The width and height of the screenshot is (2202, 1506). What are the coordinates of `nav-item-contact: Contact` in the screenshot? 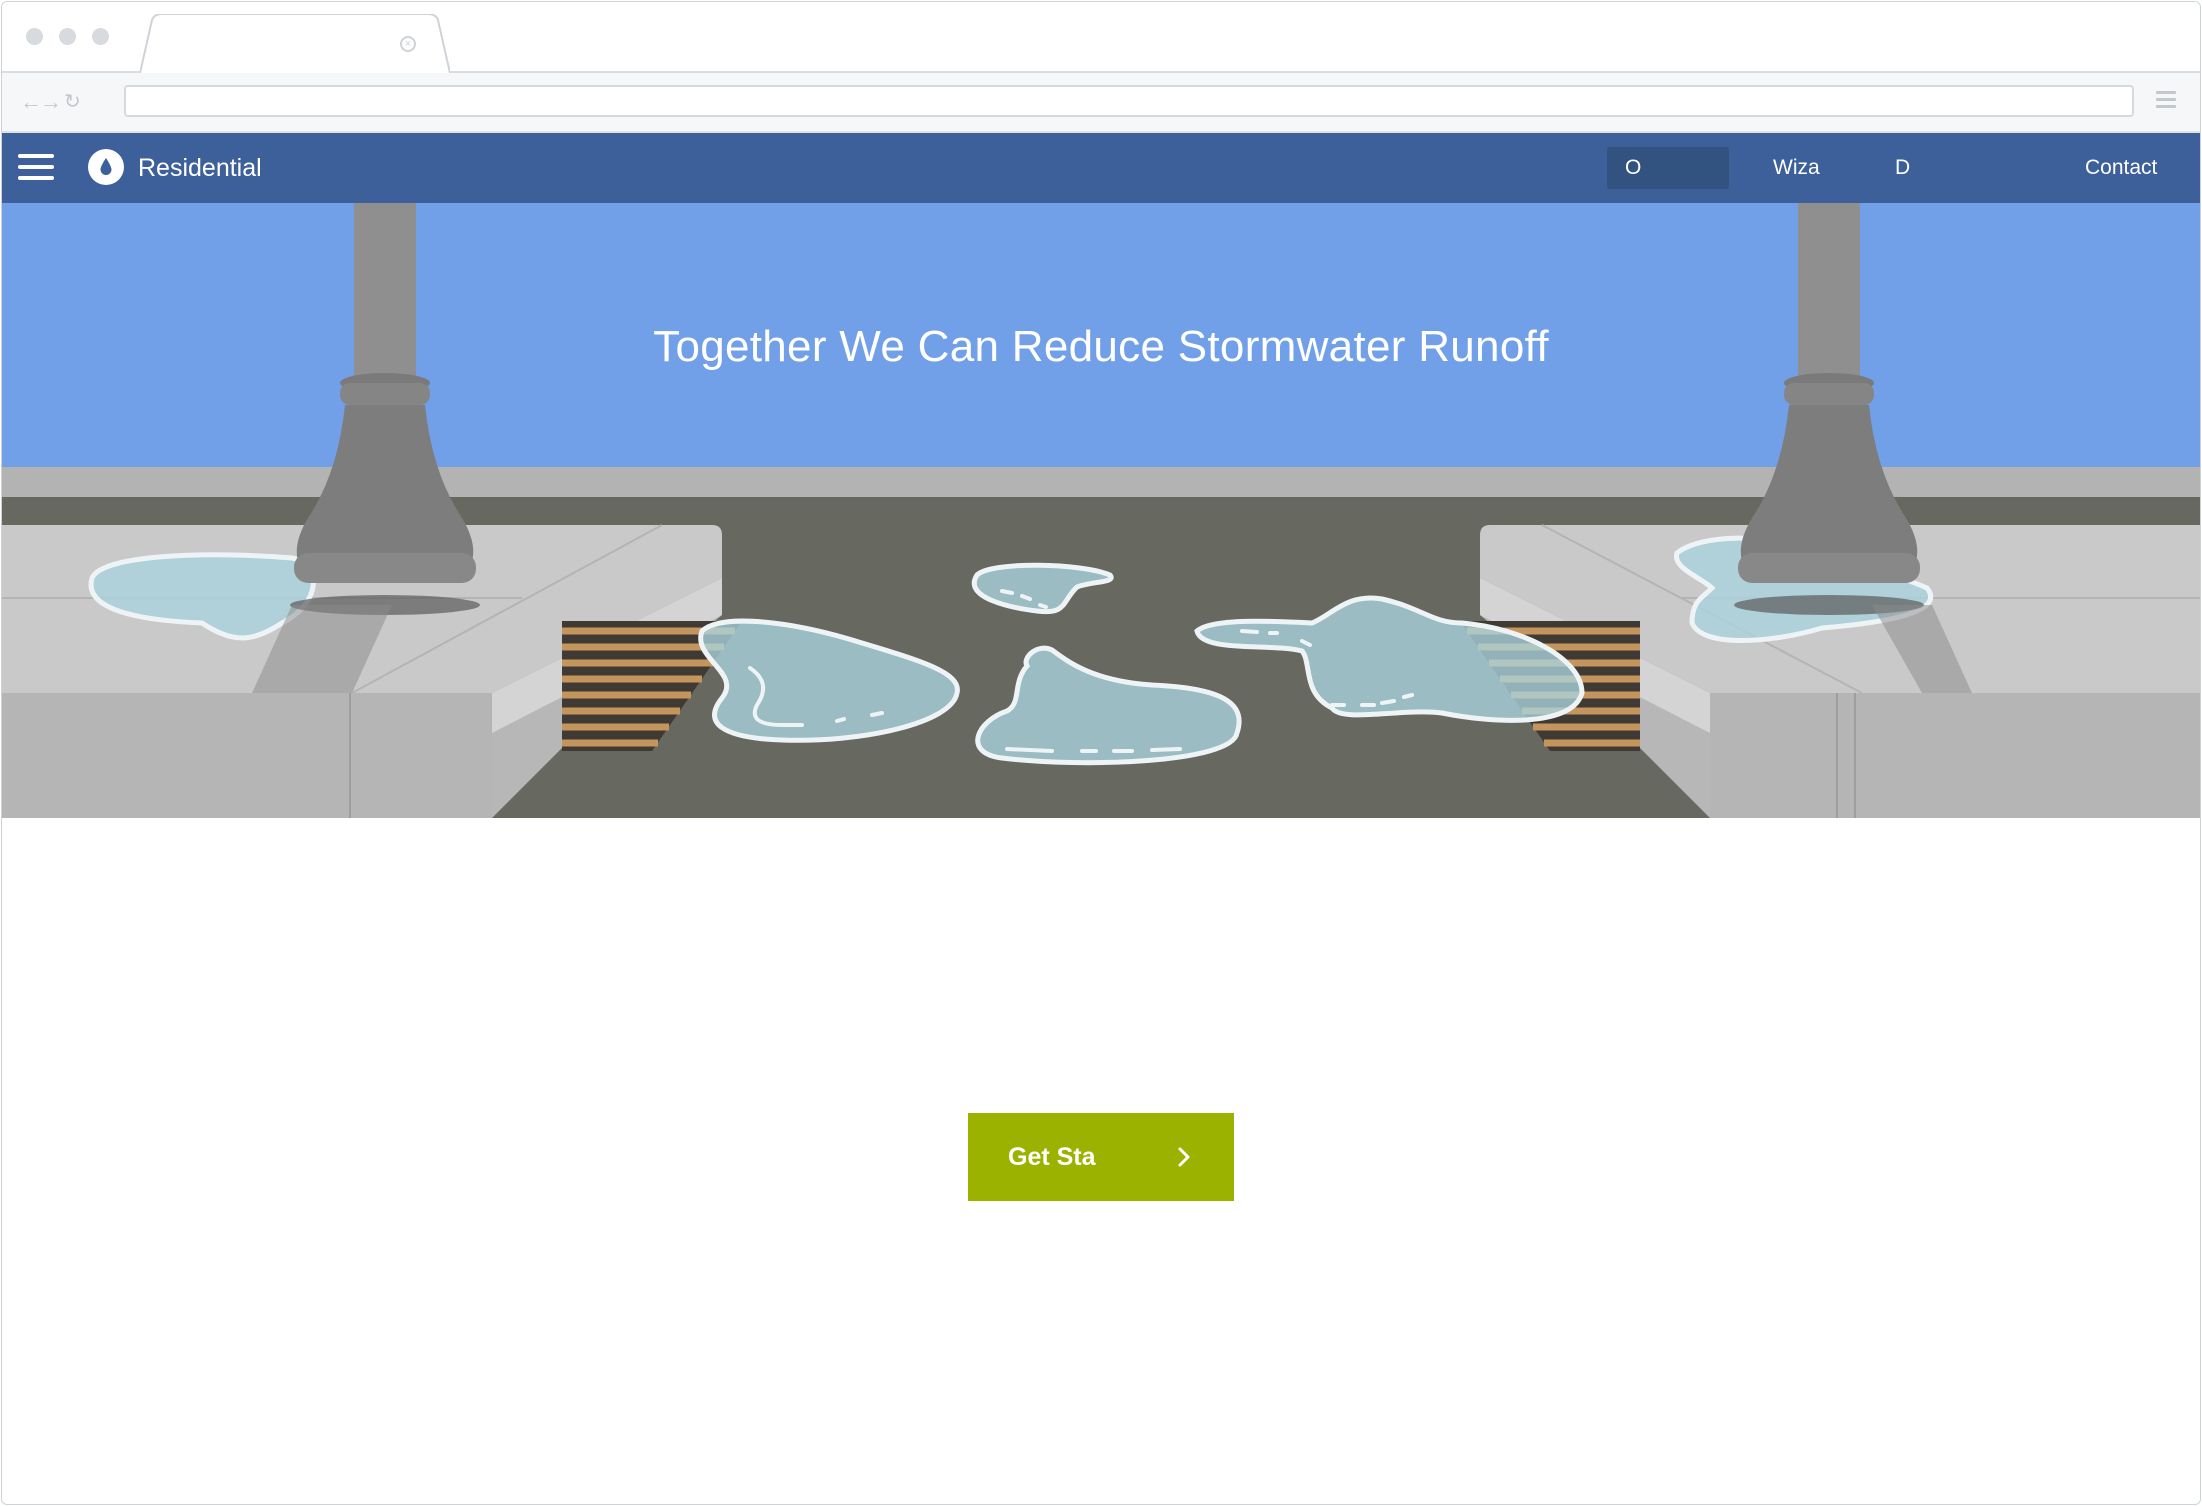 It's located at (2121, 168).